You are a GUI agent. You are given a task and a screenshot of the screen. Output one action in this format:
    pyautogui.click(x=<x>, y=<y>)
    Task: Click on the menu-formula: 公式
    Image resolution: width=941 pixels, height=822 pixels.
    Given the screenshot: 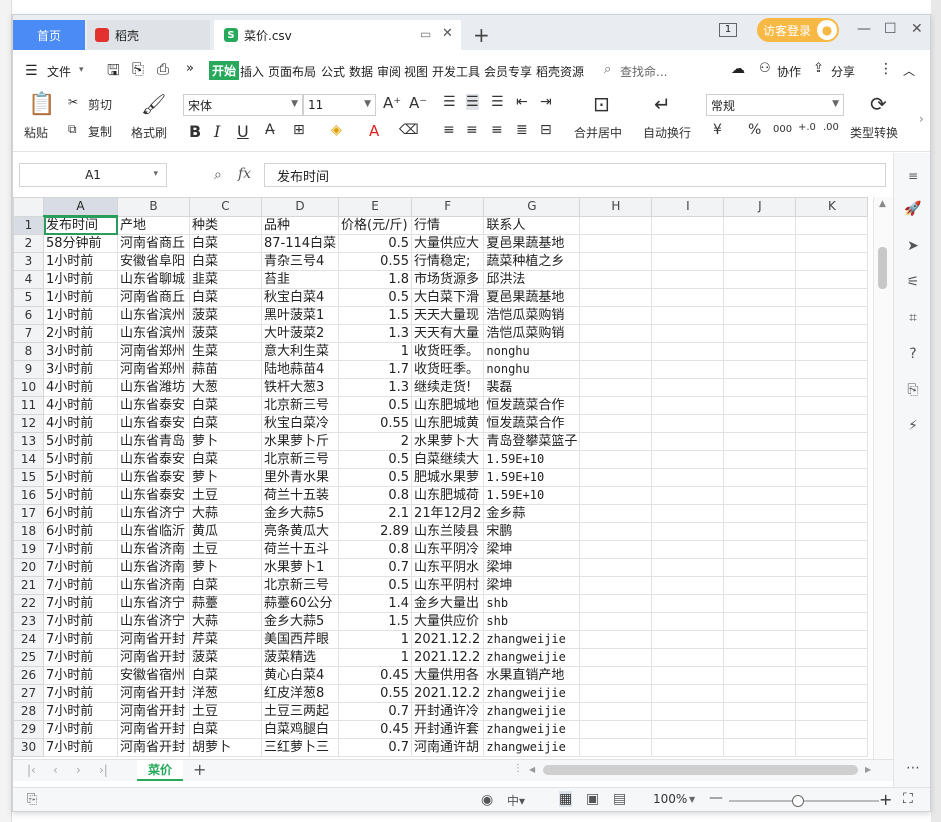 What is the action you would take?
    pyautogui.click(x=333, y=71)
    